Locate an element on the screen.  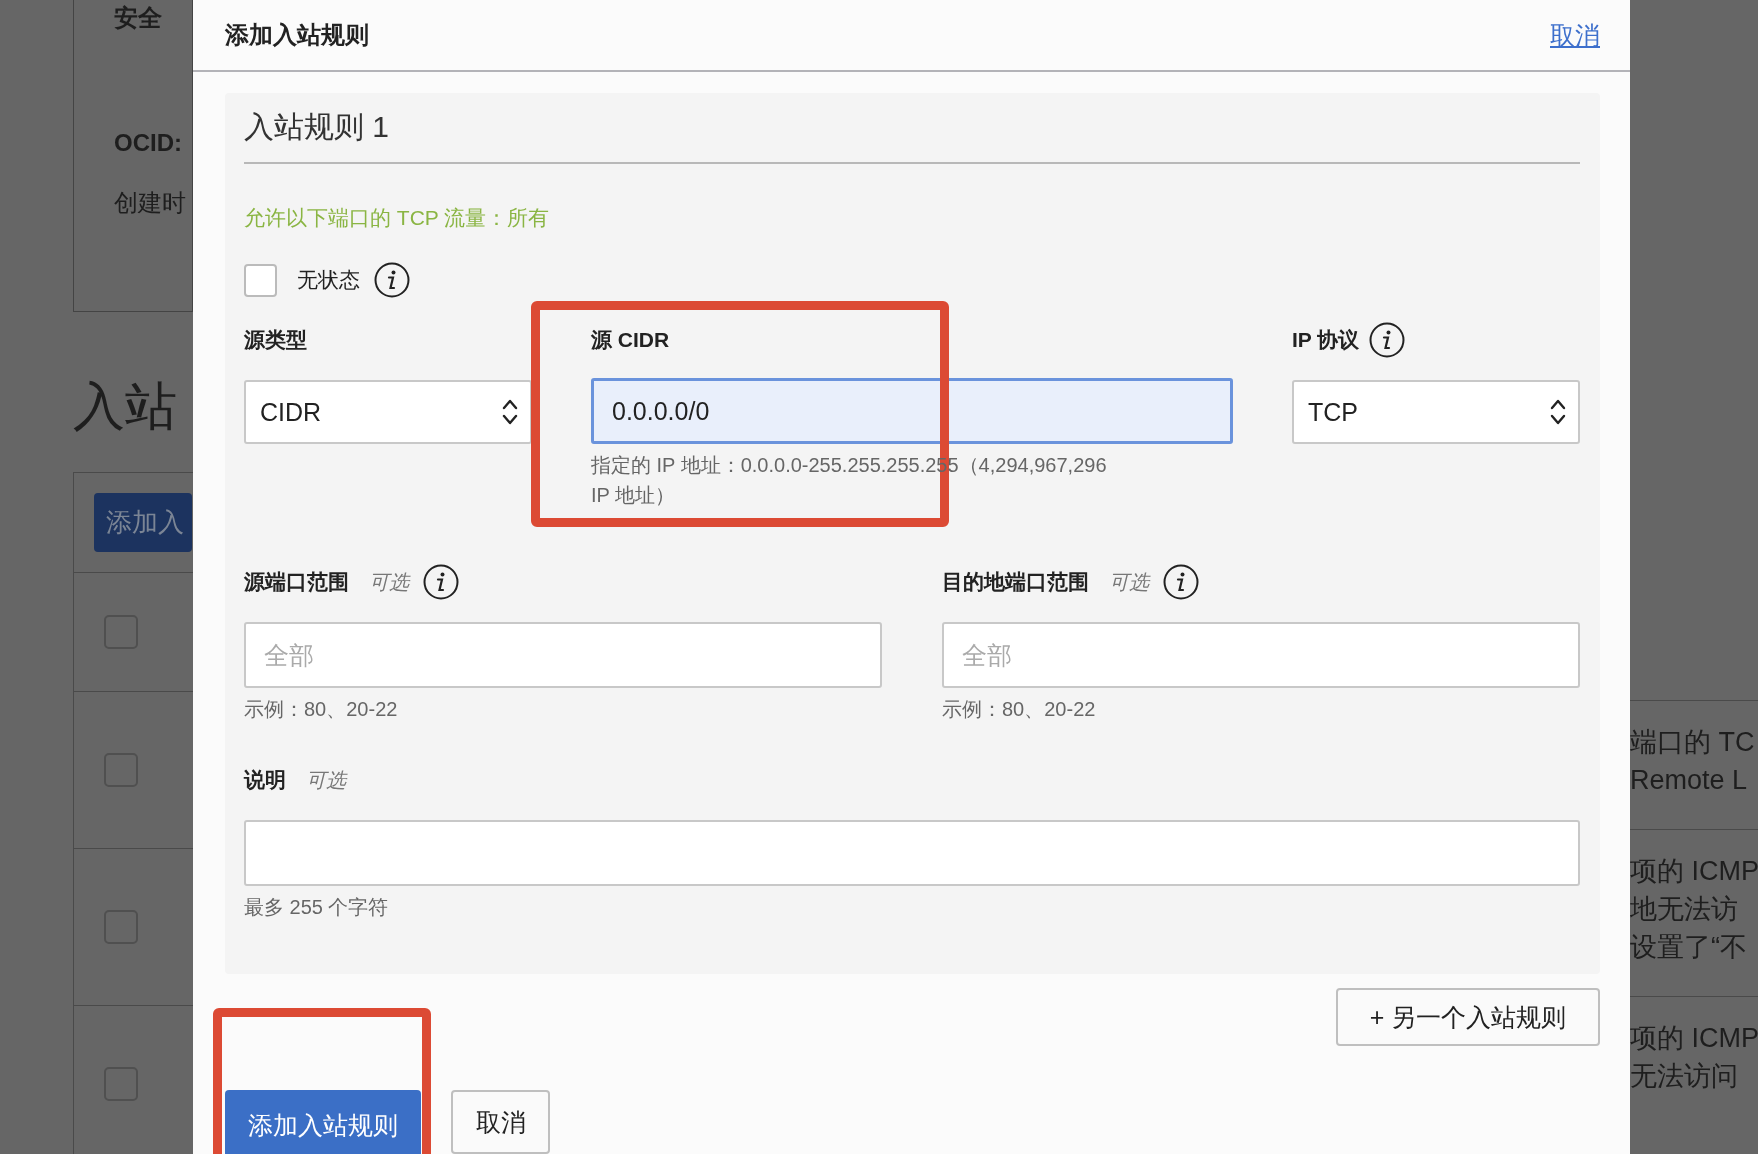
dialog-title: 添加入站规则 is located at coordinates (297, 35).